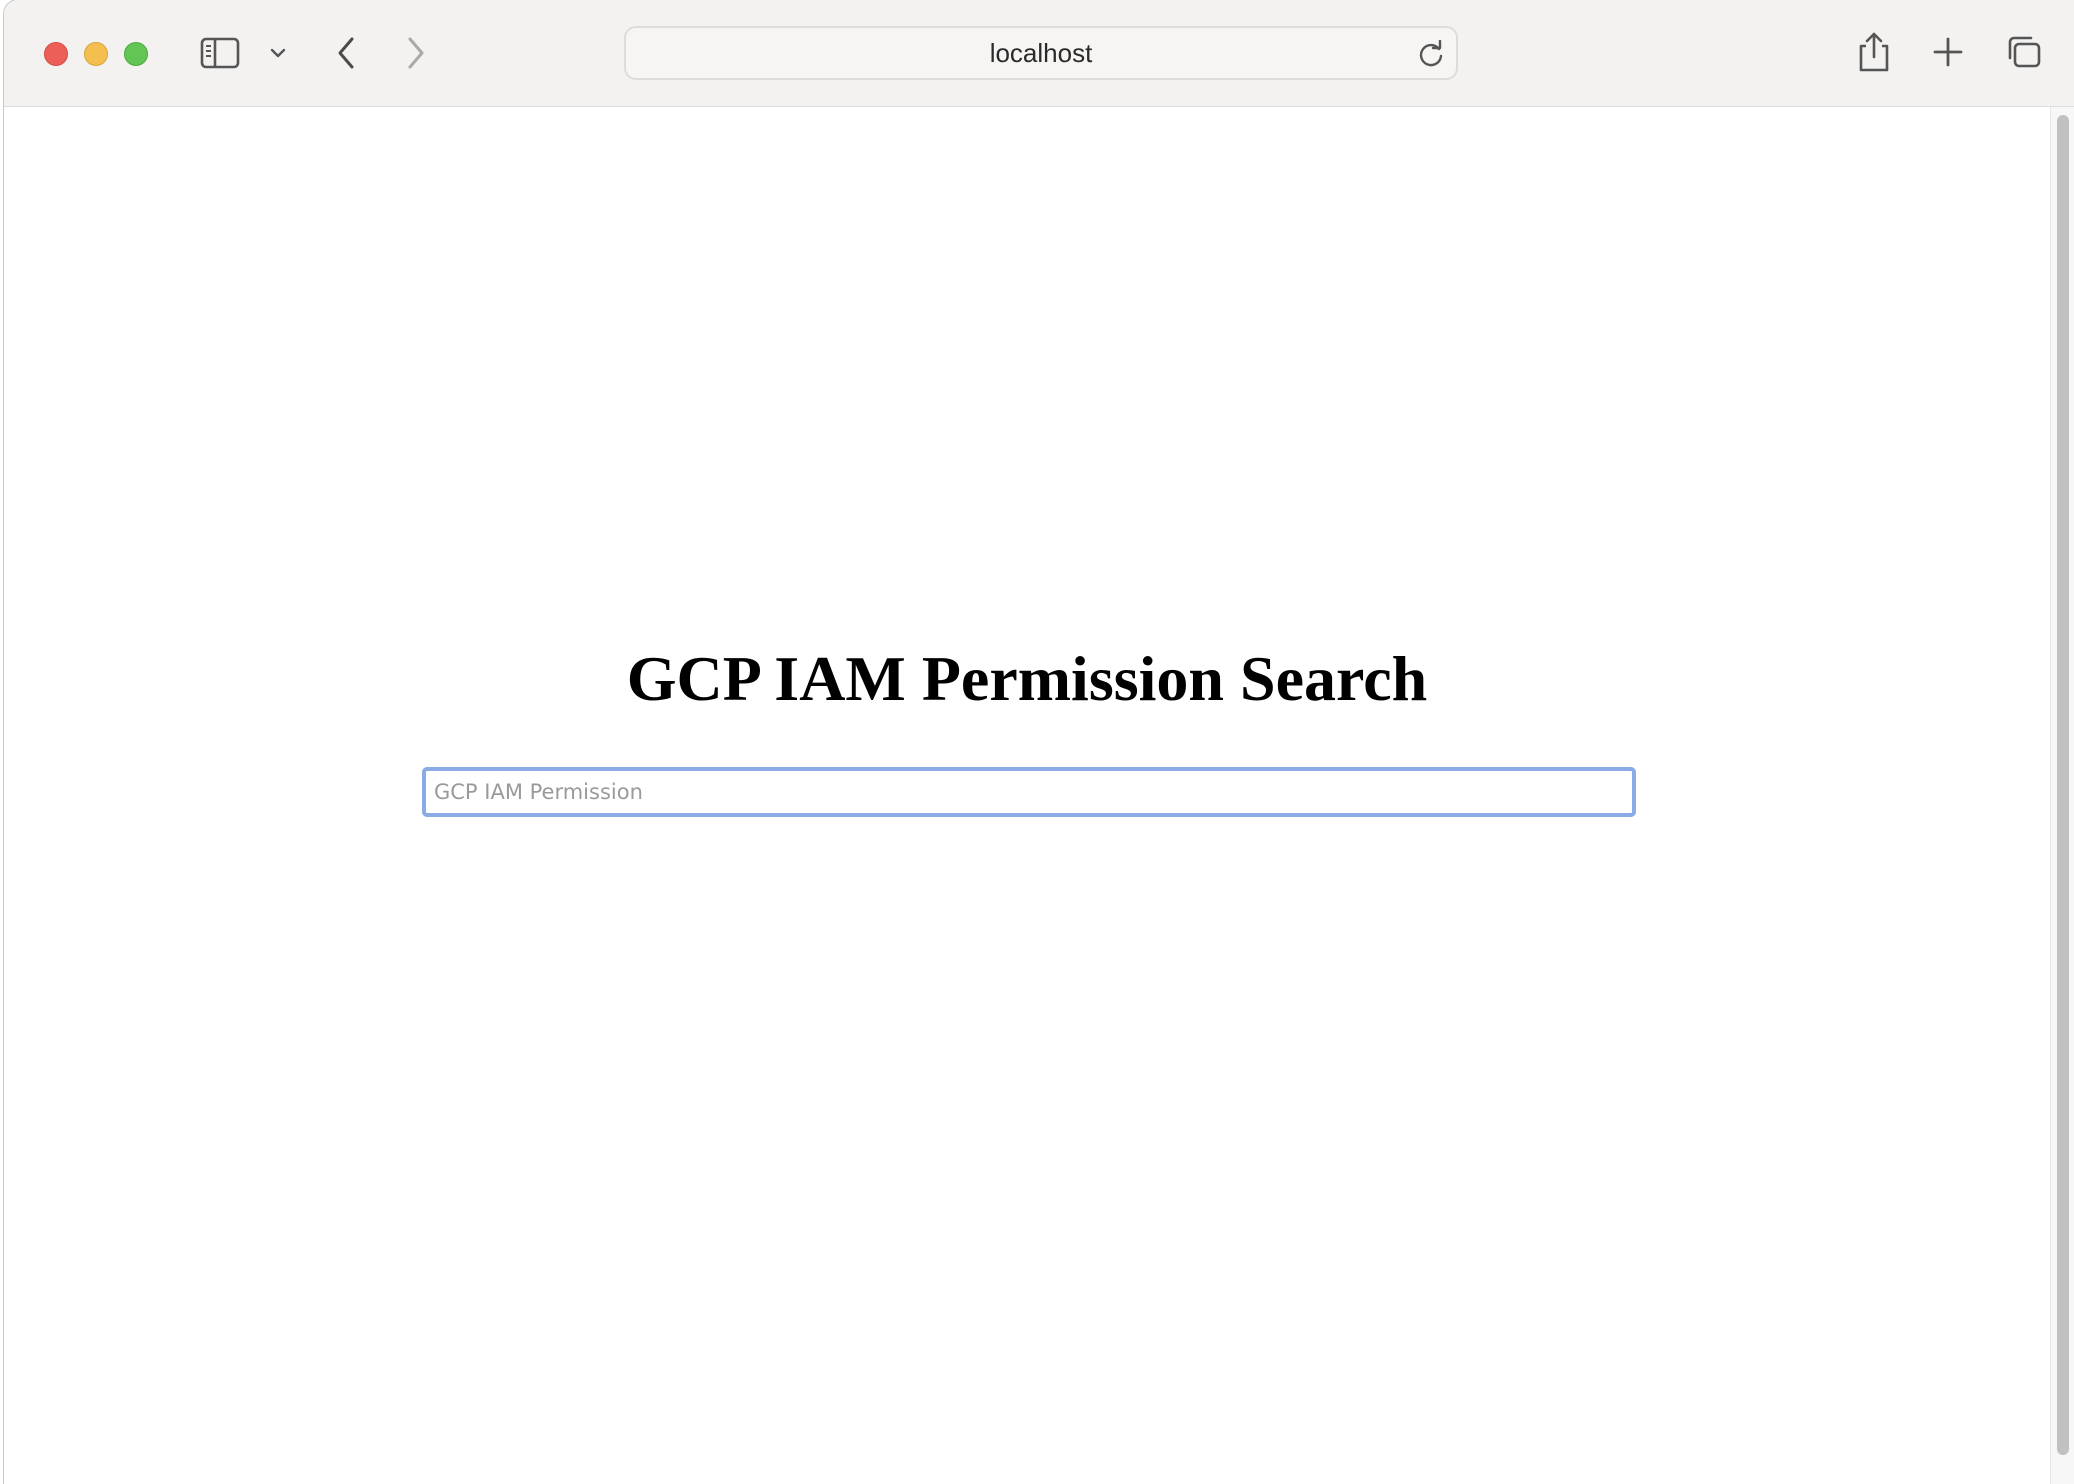 Image resolution: width=2074 pixels, height=1484 pixels. I want to click on tab-overview-button, so click(2024, 52).